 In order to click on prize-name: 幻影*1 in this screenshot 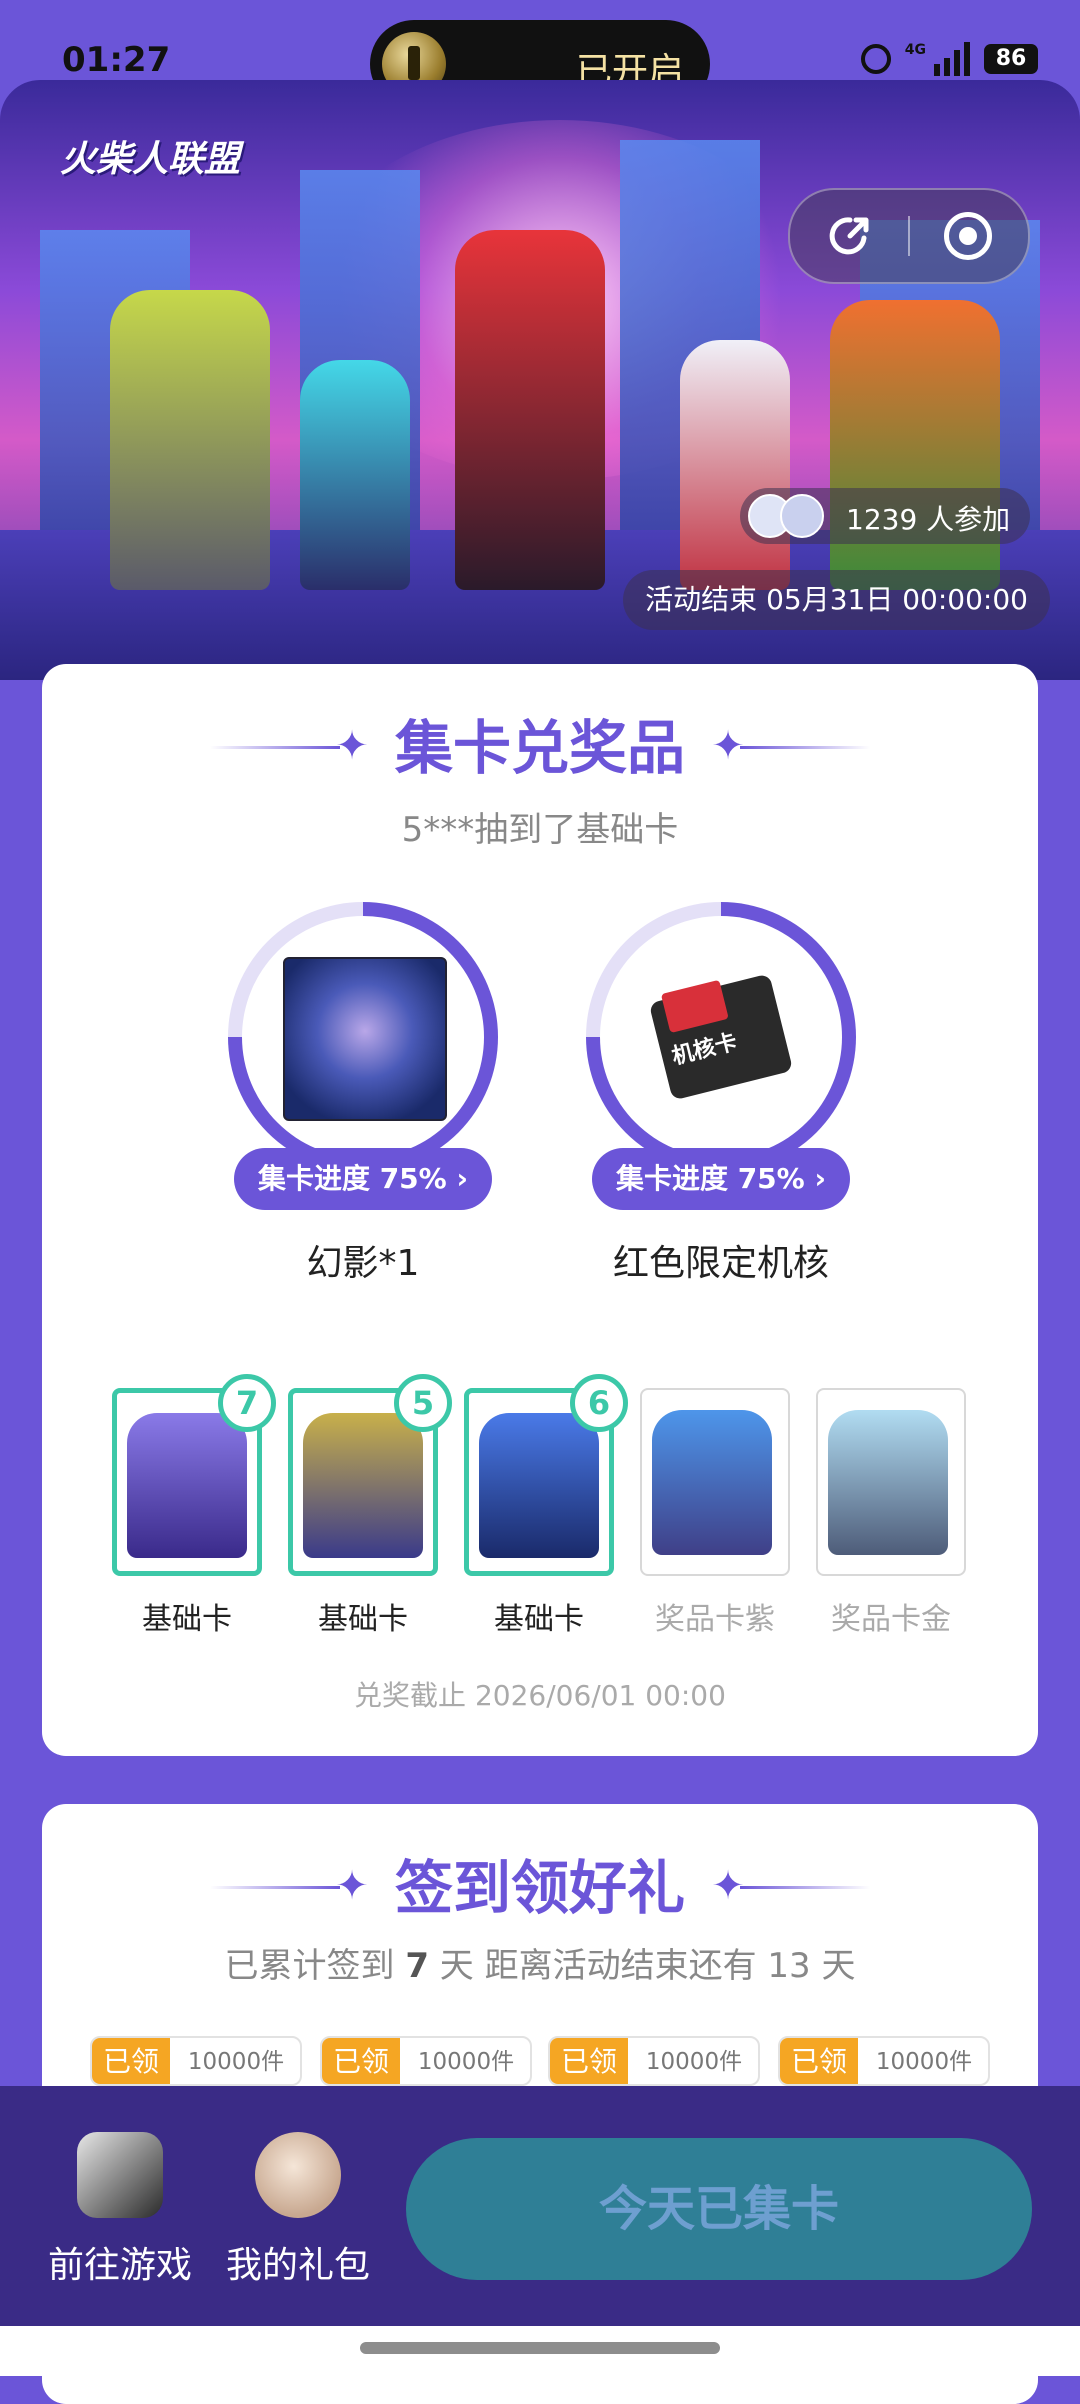, I will do `click(363, 1263)`.